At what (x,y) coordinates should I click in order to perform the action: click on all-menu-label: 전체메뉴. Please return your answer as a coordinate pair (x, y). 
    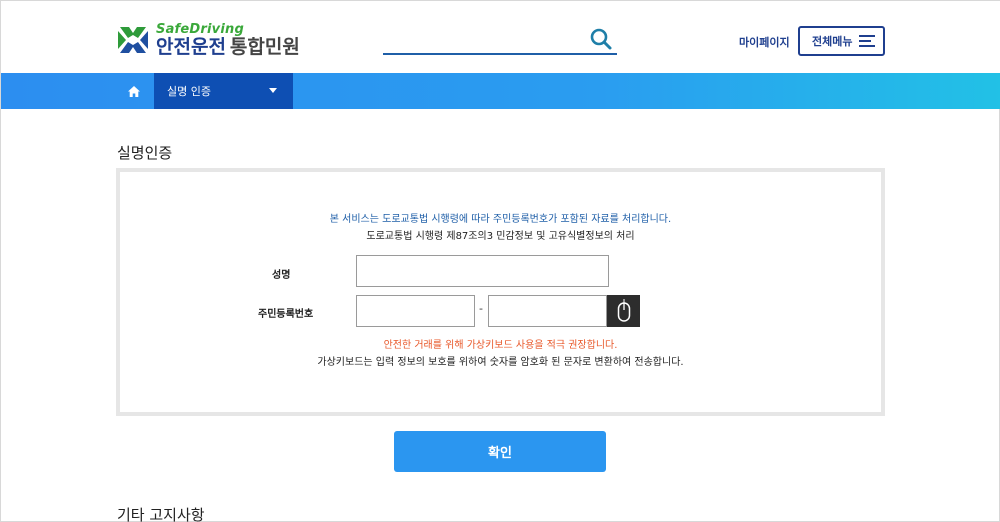
    Looking at the image, I should click on (832, 41).